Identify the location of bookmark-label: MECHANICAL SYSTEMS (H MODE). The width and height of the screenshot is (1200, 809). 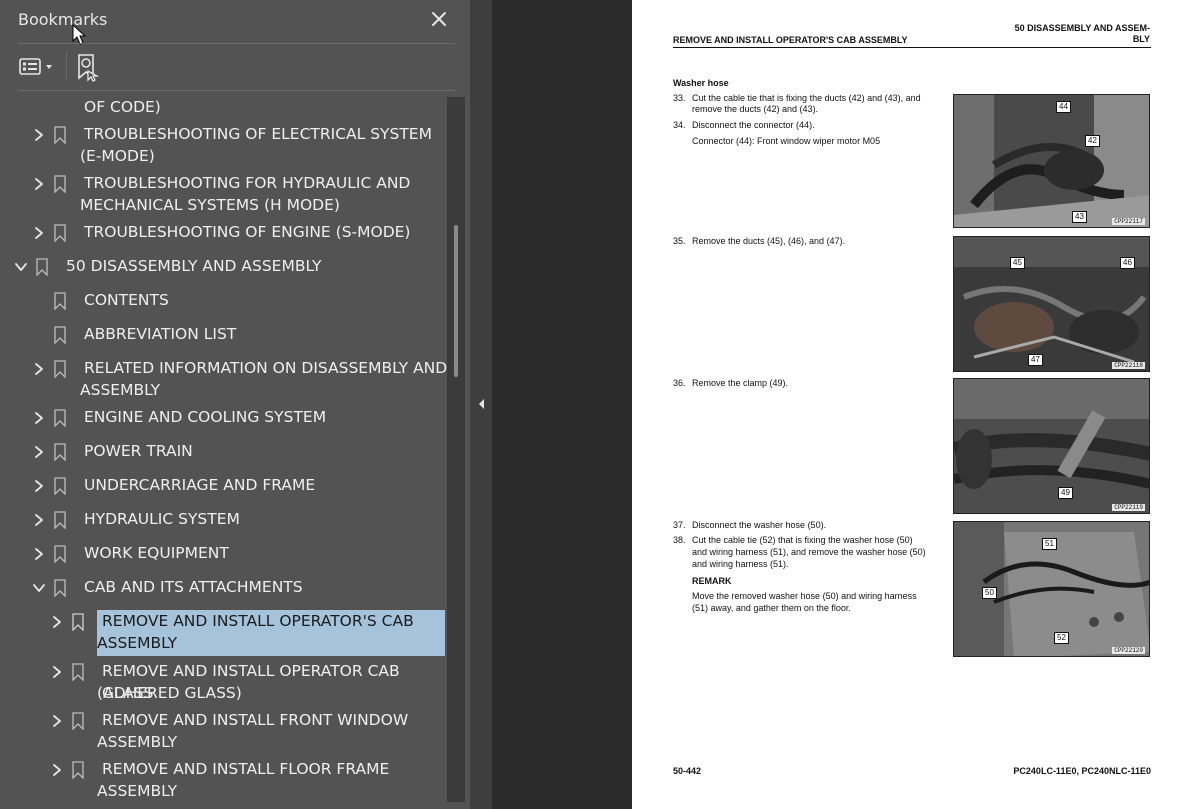
(210, 205).